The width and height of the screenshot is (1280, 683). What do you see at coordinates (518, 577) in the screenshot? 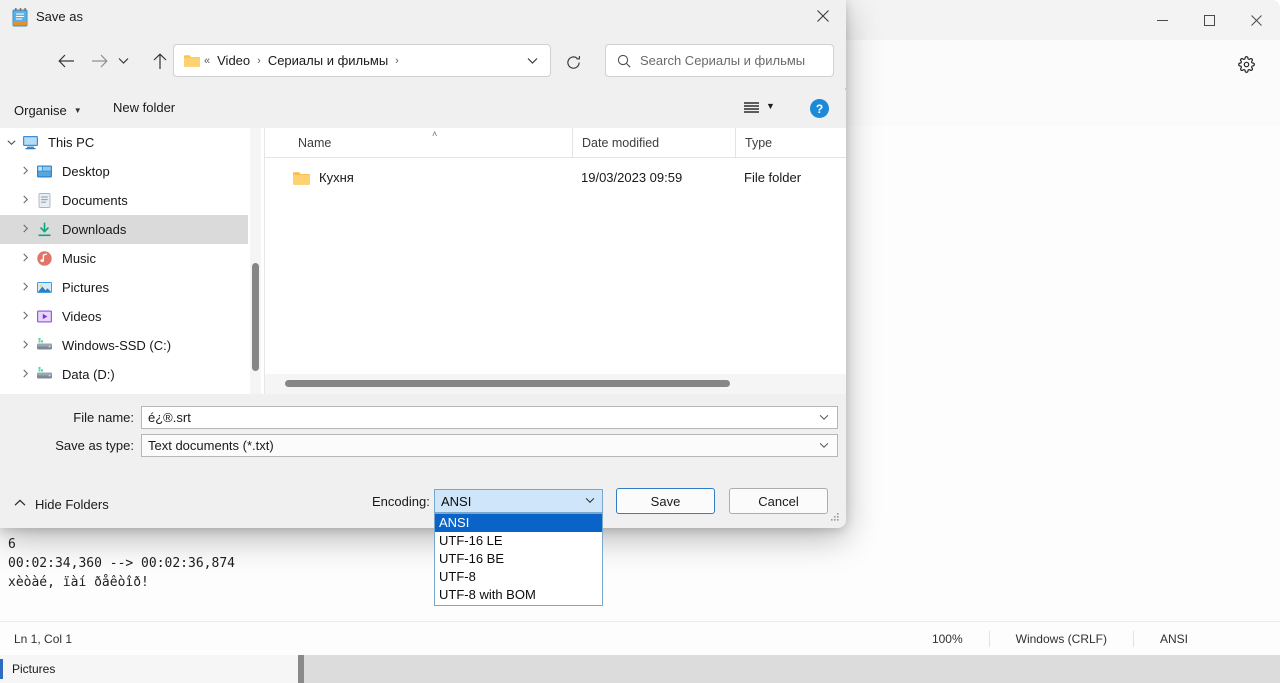
I see `encoding-option-utf-8: UTF-8` at bounding box center [518, 577].